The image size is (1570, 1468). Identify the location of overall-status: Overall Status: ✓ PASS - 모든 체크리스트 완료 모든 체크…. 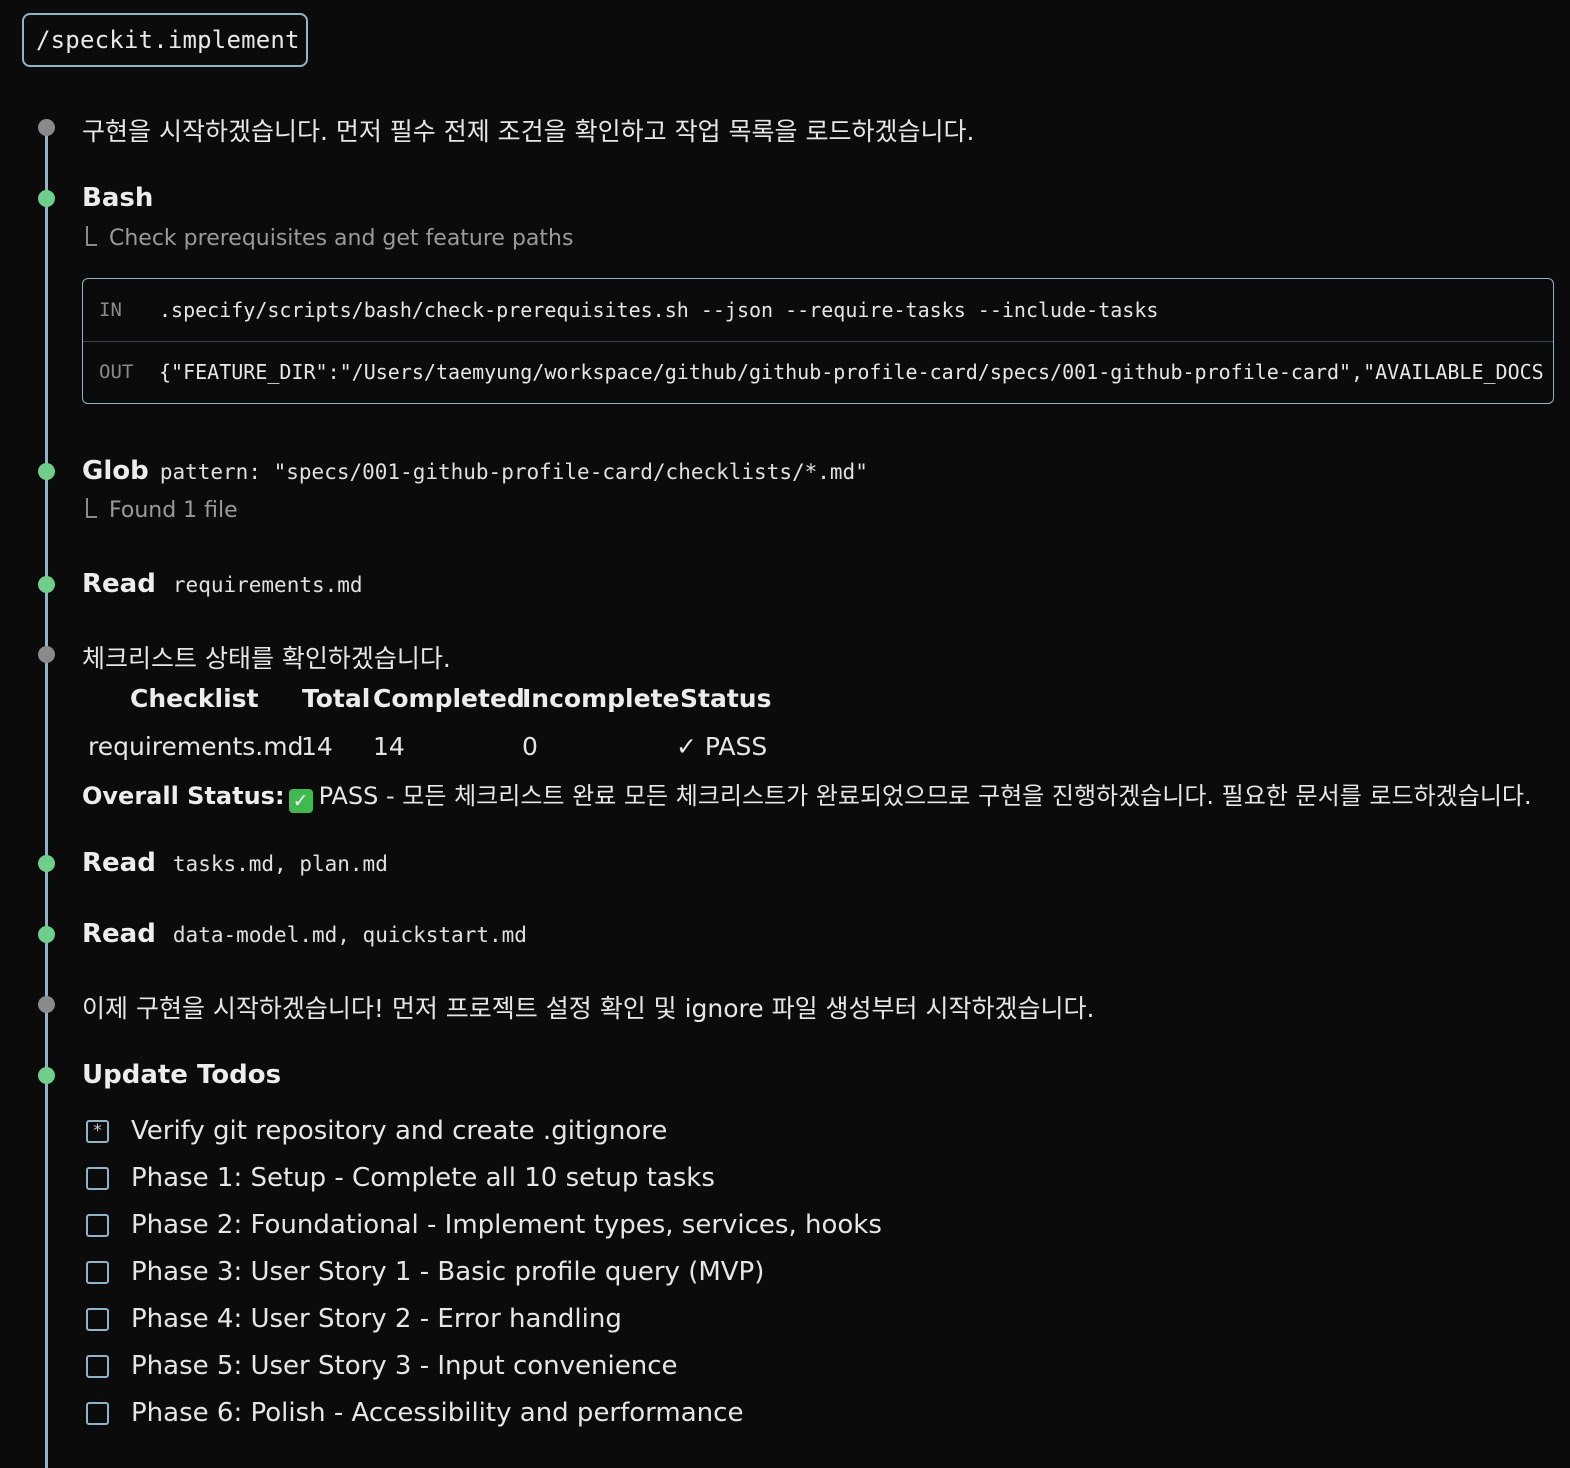
(807, 794).